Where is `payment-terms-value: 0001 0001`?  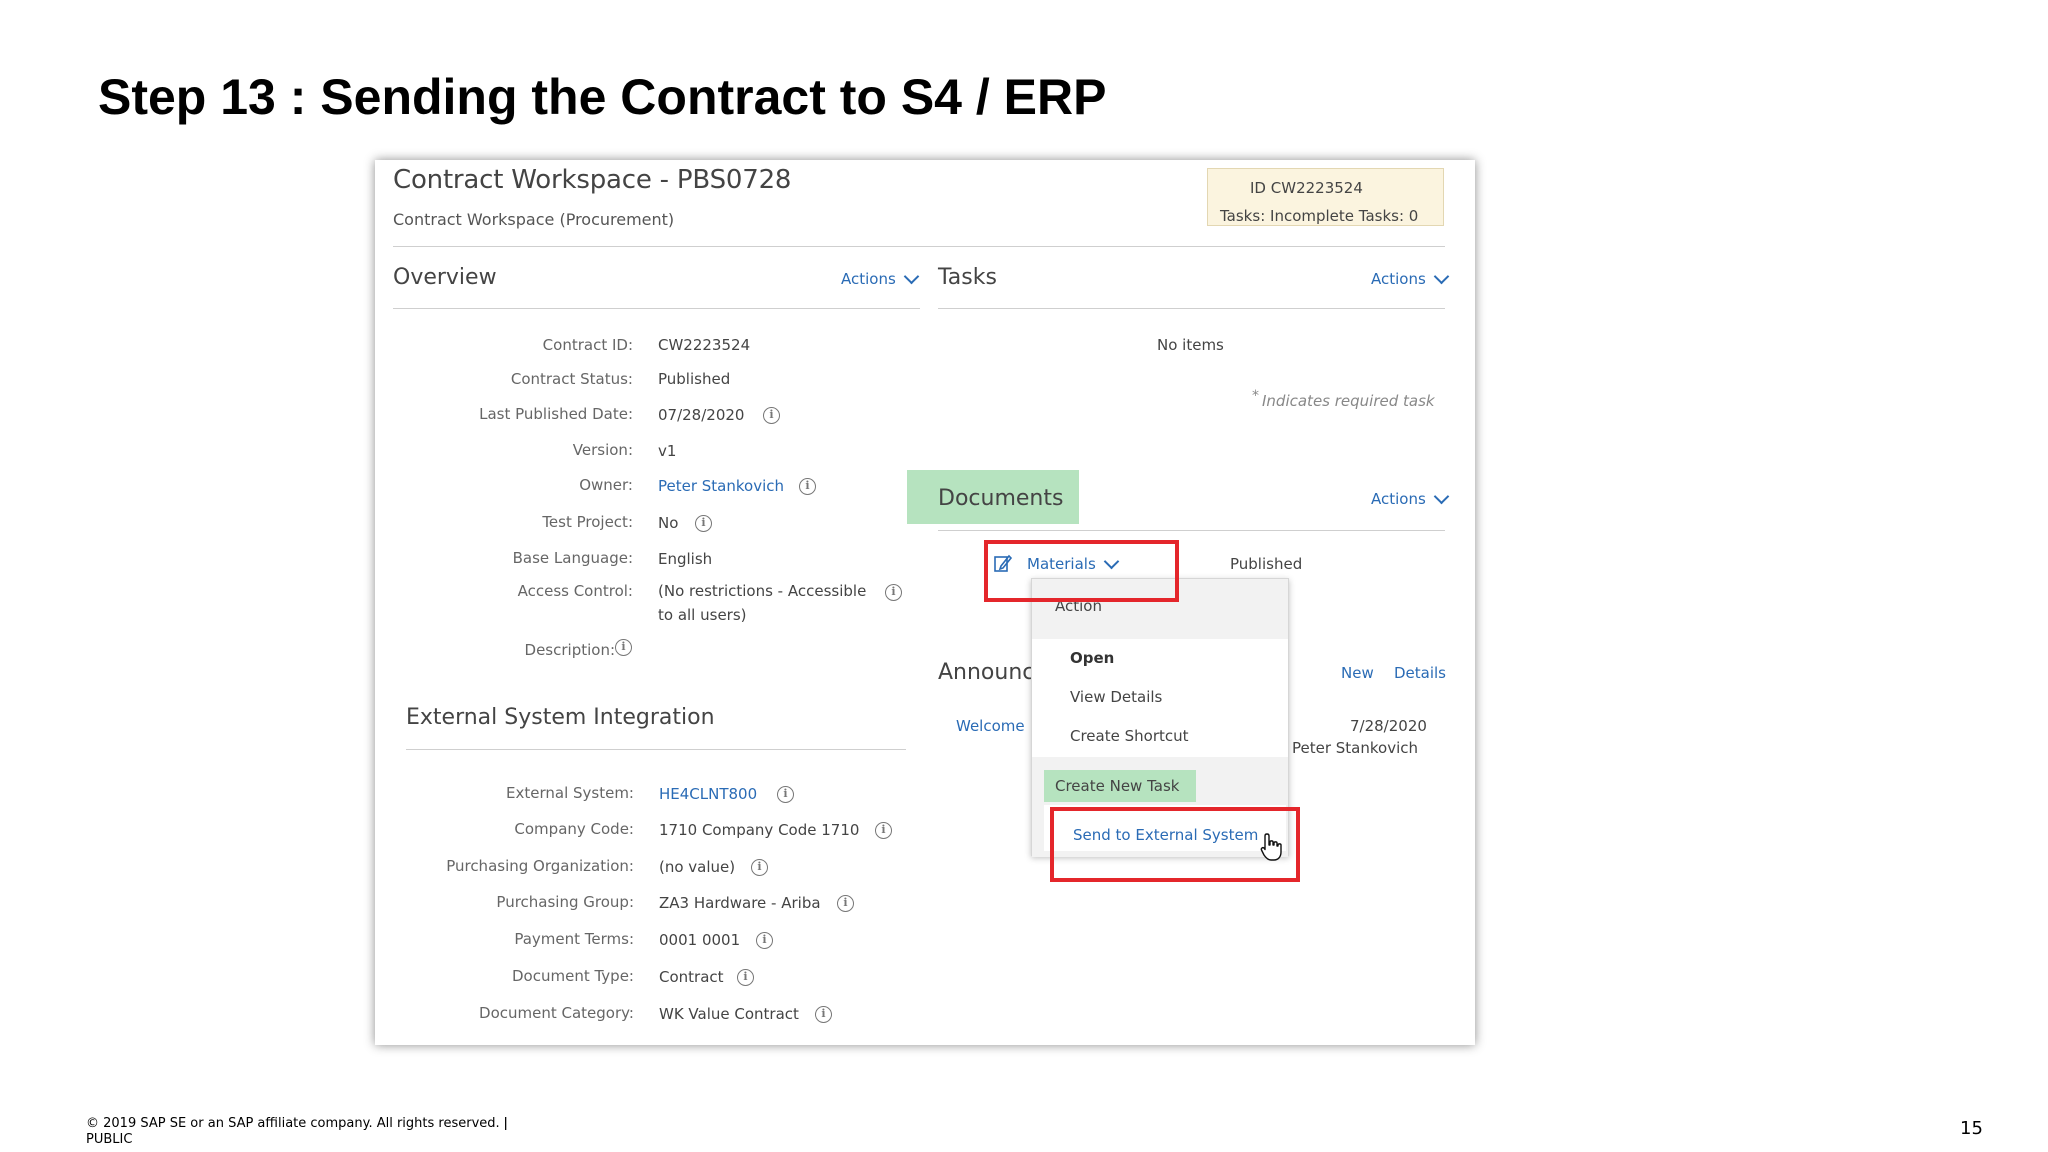 payment-terms-value: 0001 0001 is located at coordinates (700, 940).